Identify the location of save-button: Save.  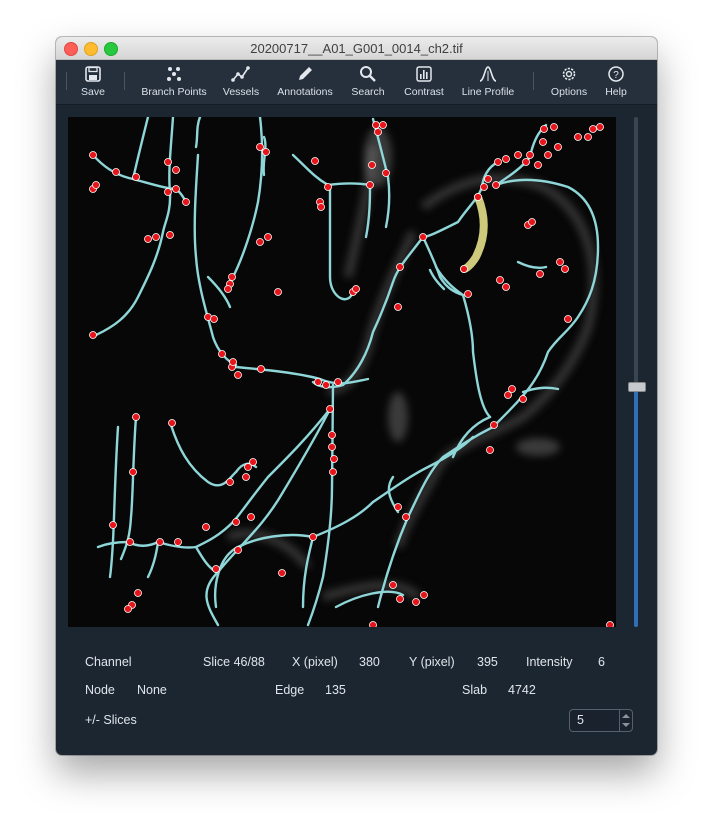
(93, 82).